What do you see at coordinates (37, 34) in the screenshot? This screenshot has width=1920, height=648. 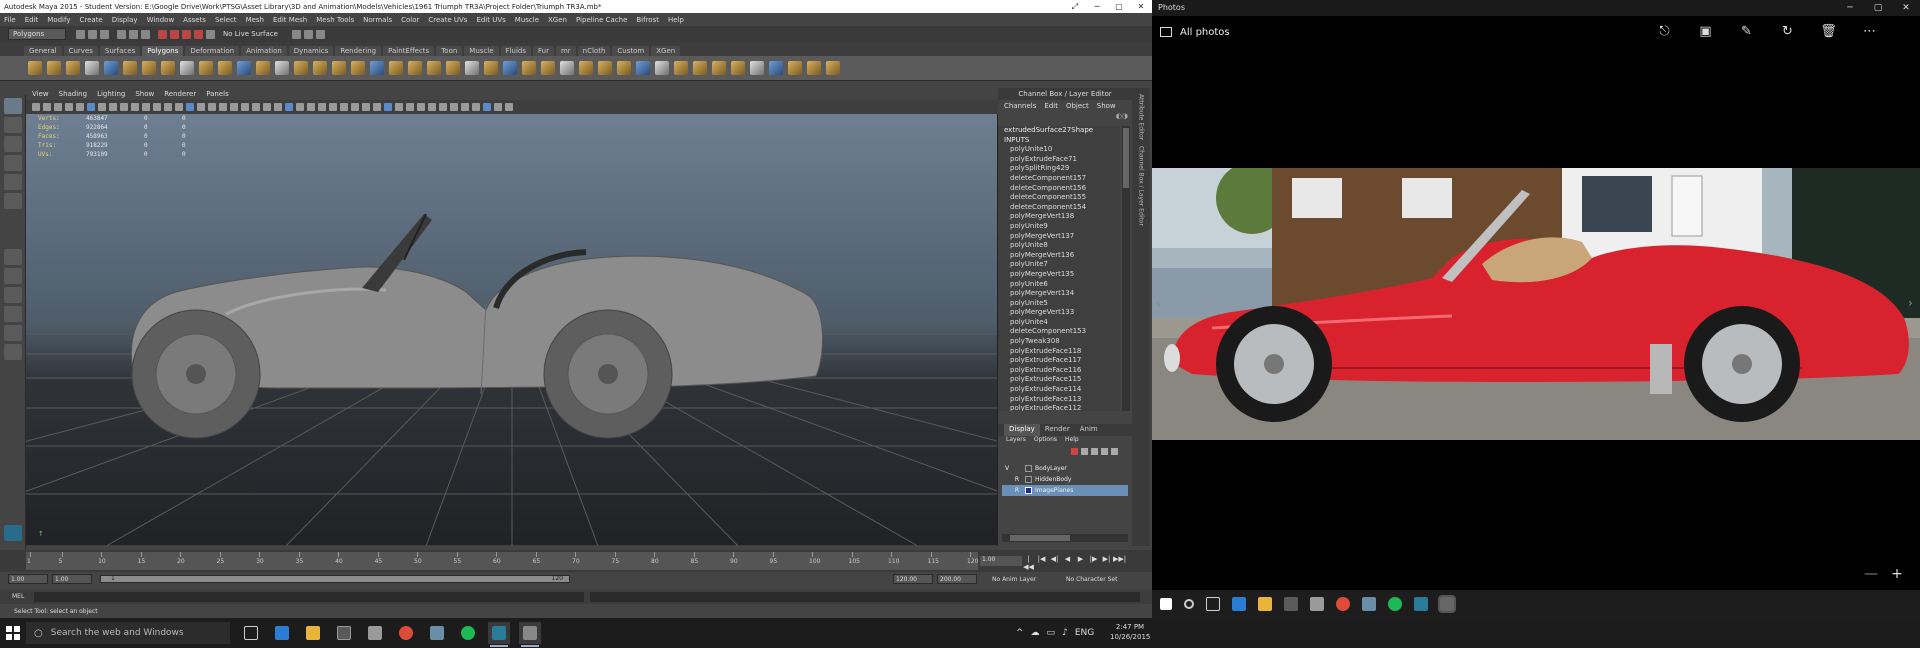 I see `menu-set-select: Polygons` at bounding box center [37, 34].